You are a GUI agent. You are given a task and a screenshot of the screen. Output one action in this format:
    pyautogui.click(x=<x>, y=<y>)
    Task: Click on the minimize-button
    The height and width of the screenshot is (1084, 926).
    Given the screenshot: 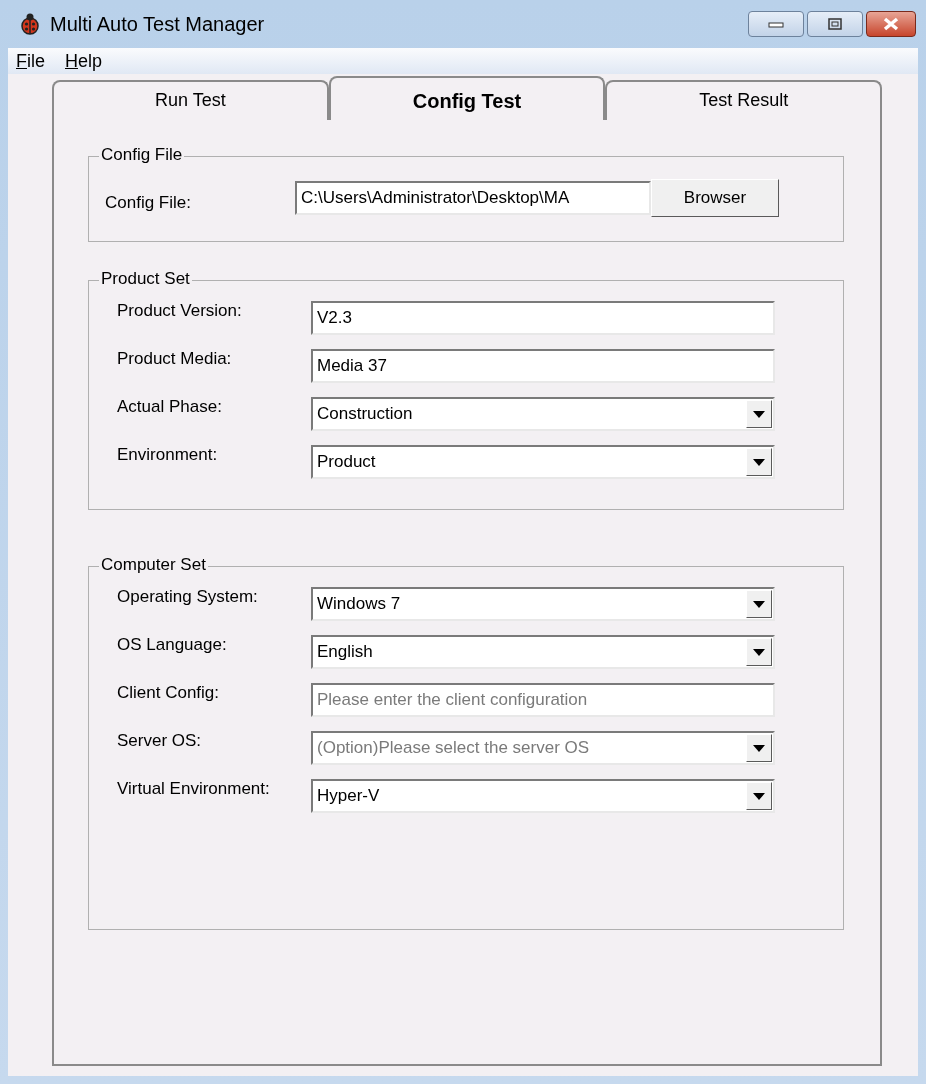 What is the action you would take?
    pyautogui.click(x=776, y=24)
    